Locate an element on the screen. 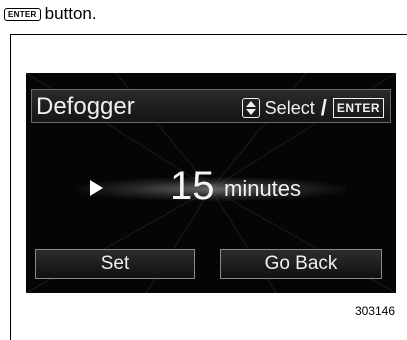 This screenshot has width=407, height=340. timer-value: 15 is located at coordinates (192, 186).